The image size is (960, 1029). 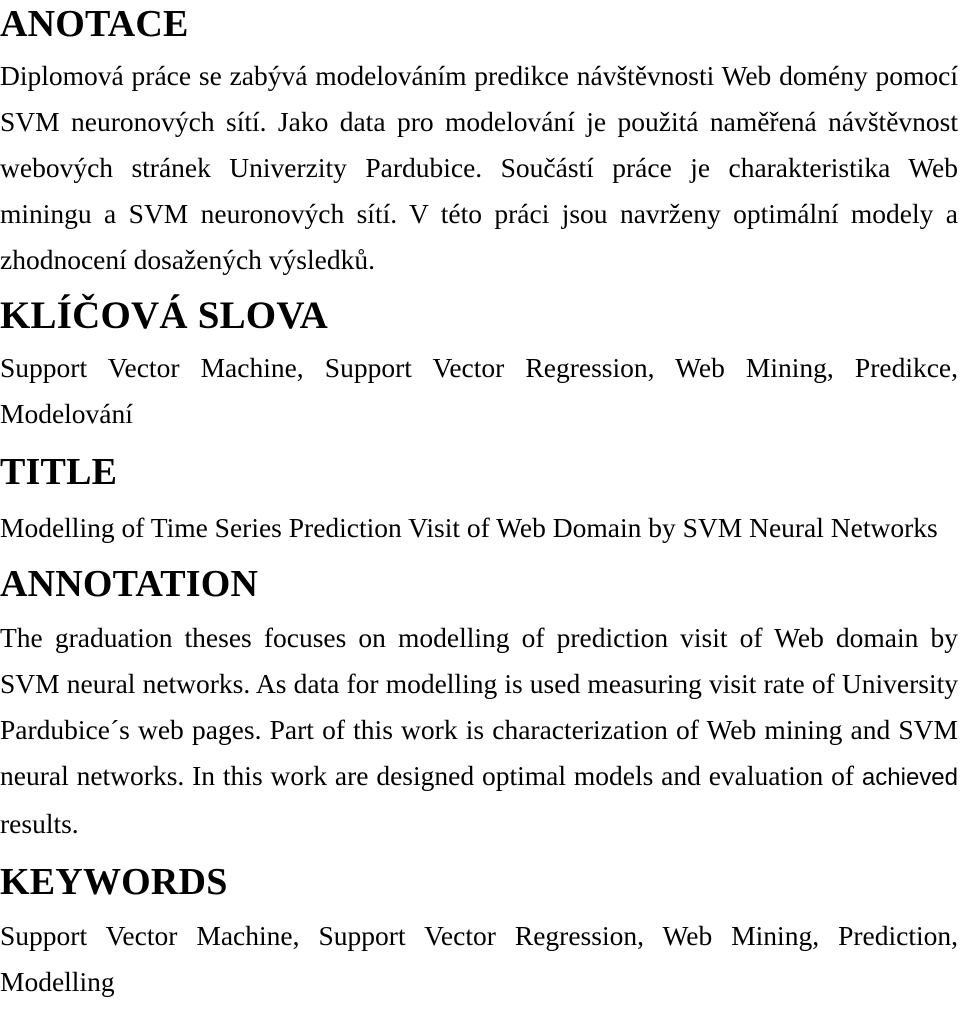 What do you see at coordinates (114, 882) in the screenshot?
I see `heading-keywords: KEYWORDS` at bounding box center [114, 882].